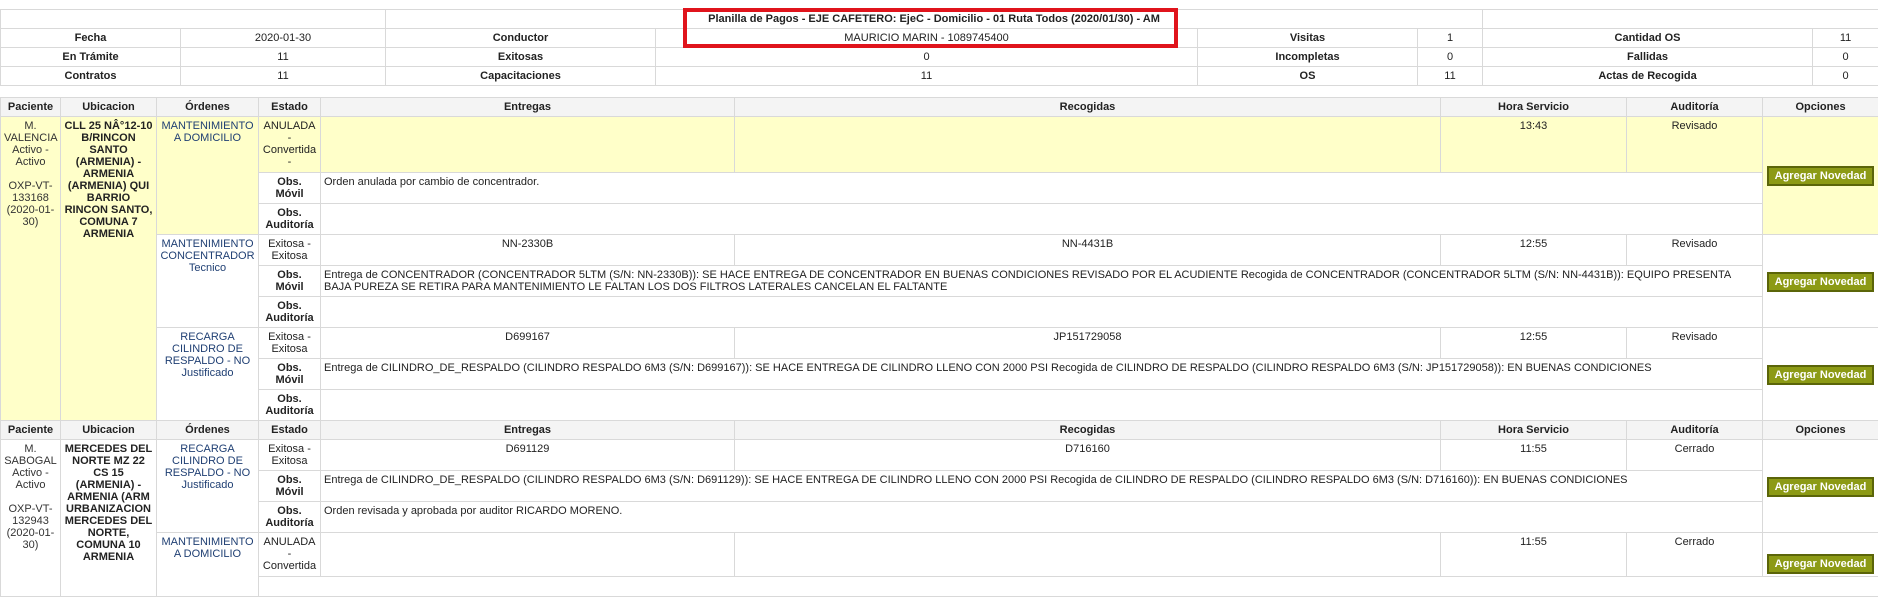  Describe the element at coordinates (208, 430) in the screenshot. I see `column-header: Órdenes` at that location.